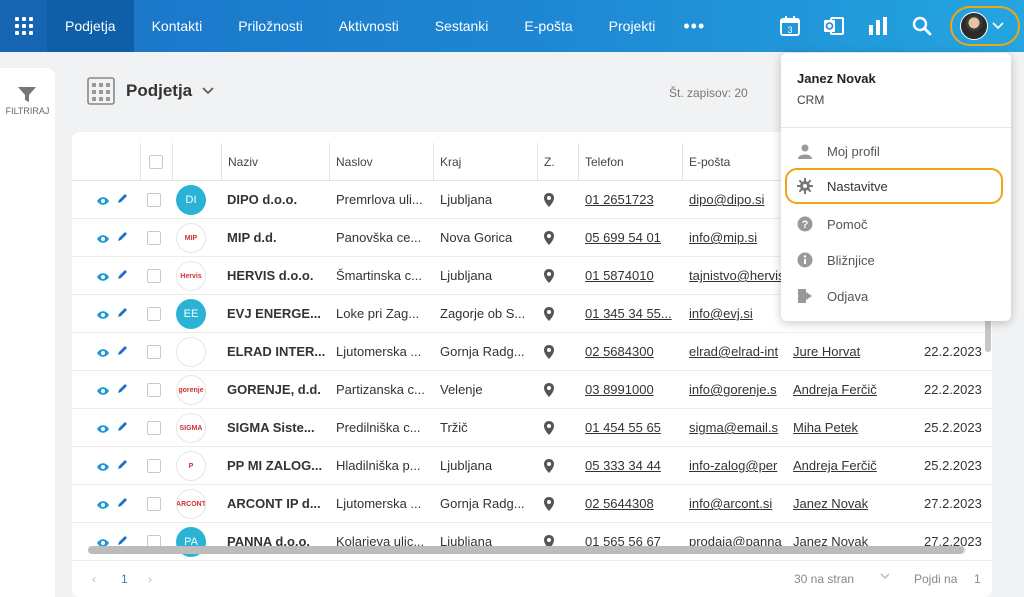 The width and height of the screenshot is (1024, 597). What do you see at coordinates (124, 579) in the screenshot?
I see `page-number: 1` at bounding box center [124, 579].